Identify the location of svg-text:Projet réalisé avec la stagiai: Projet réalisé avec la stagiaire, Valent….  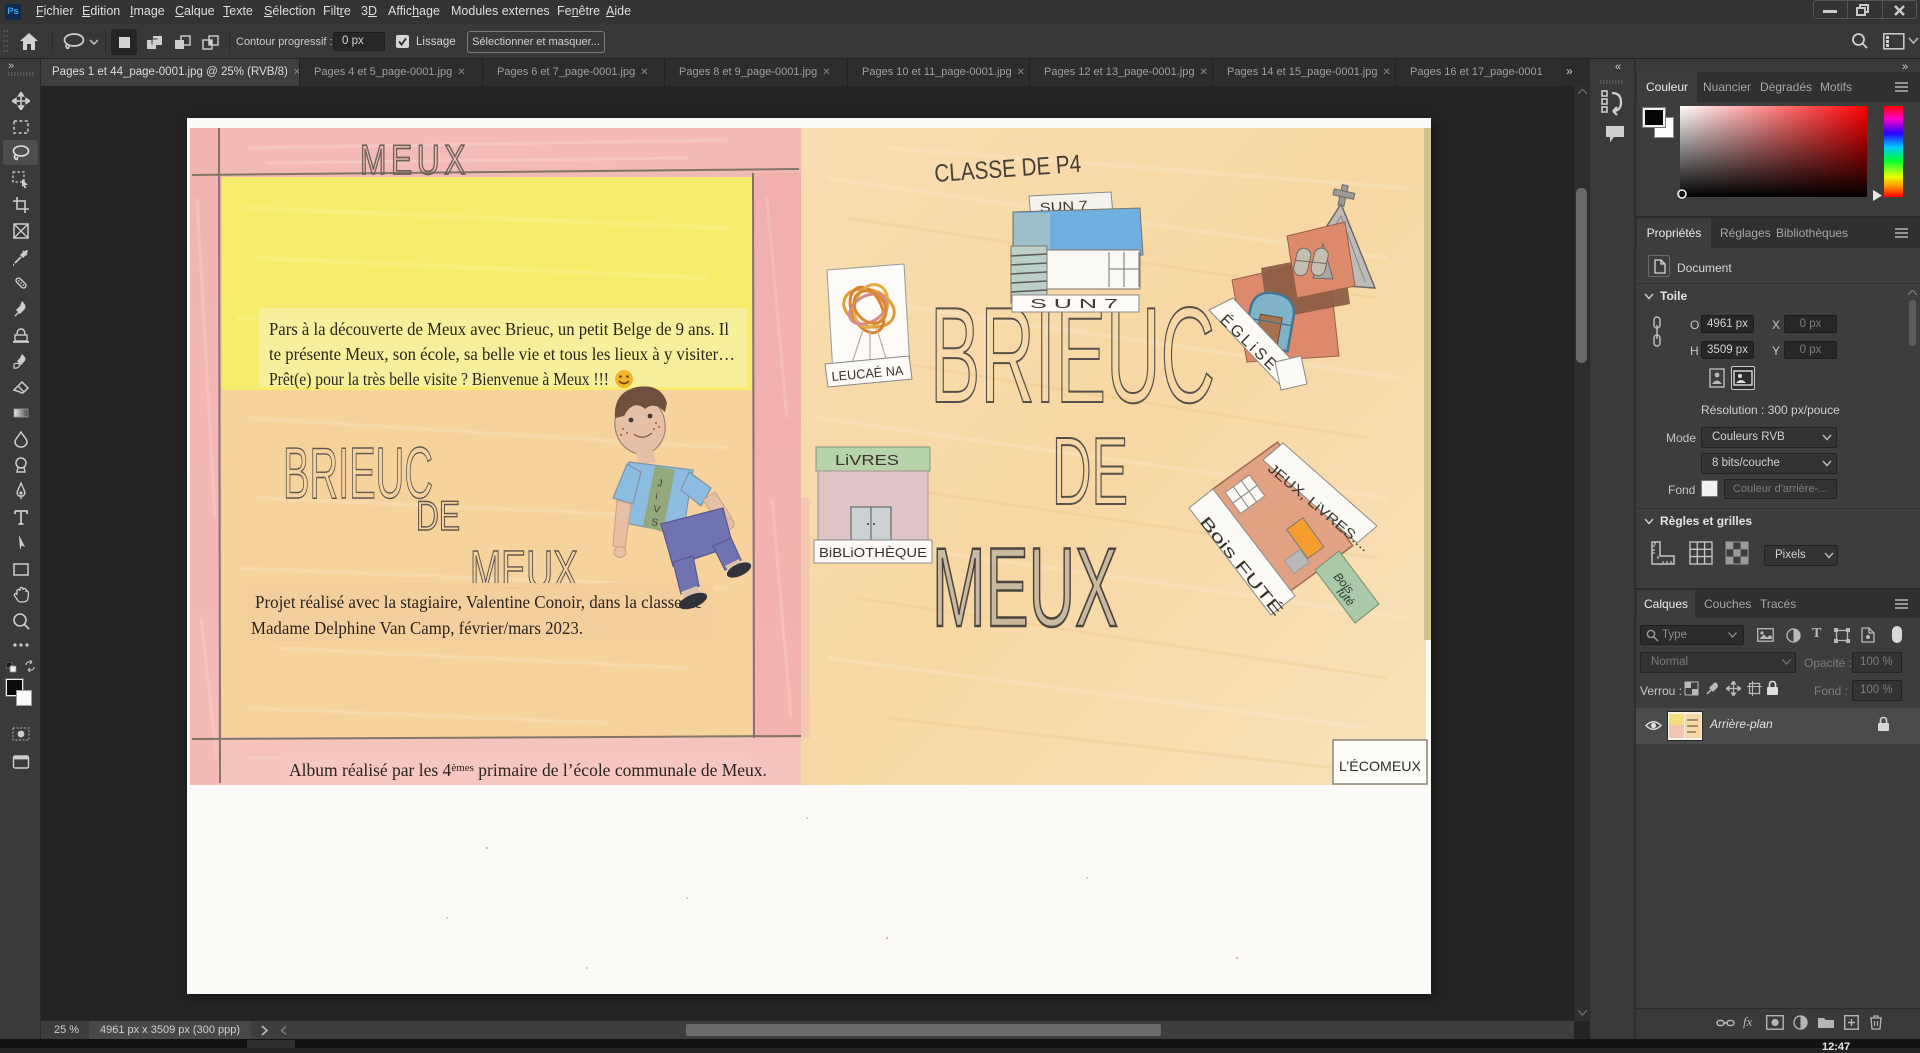
(478, 602).